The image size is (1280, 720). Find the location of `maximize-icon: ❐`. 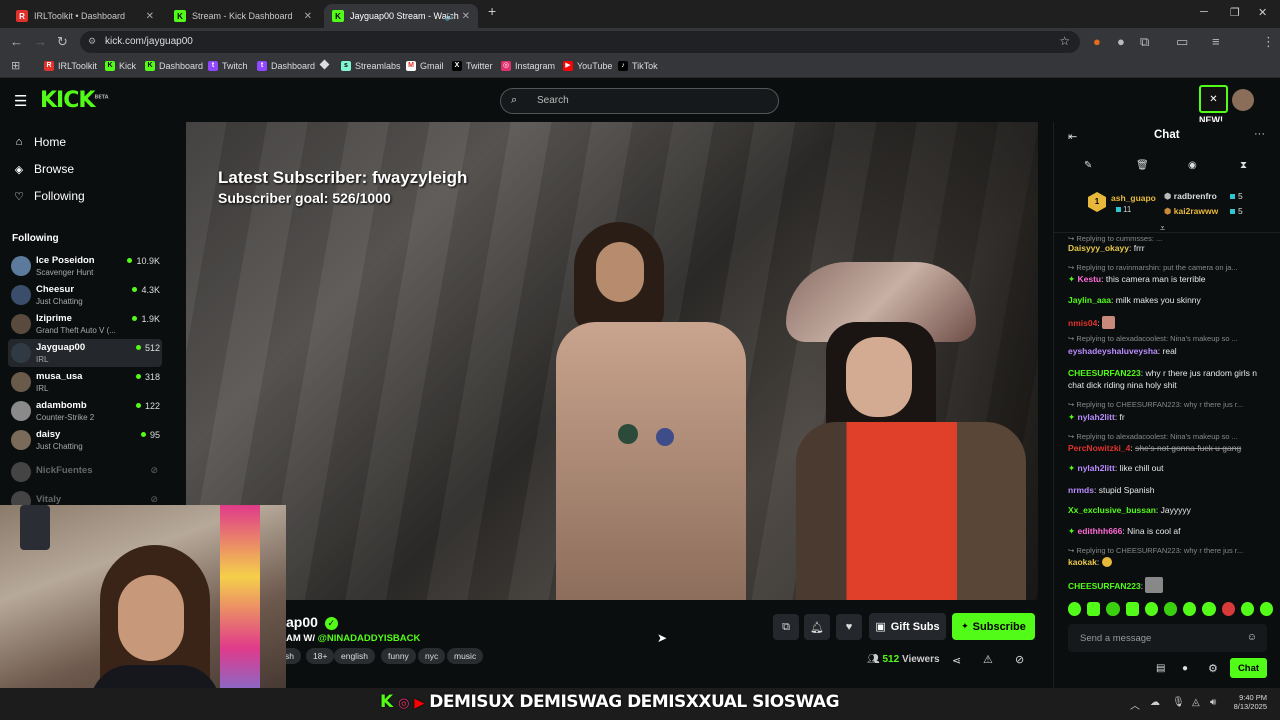

maximize-icon: ❐ is located at coordinates (1235, 12).